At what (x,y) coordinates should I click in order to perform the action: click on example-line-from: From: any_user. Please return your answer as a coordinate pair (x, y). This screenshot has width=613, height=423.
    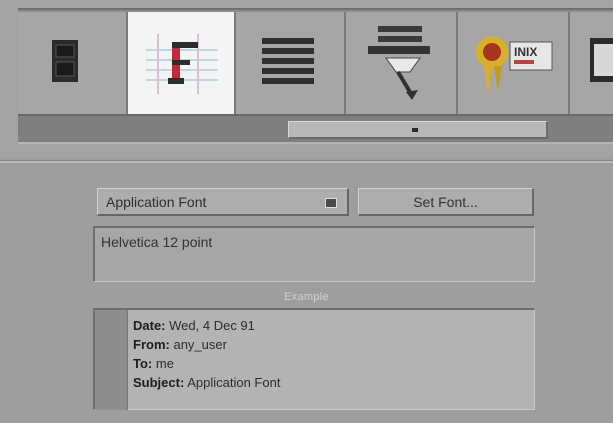
    Looking at the image, I should click on (206, 344).